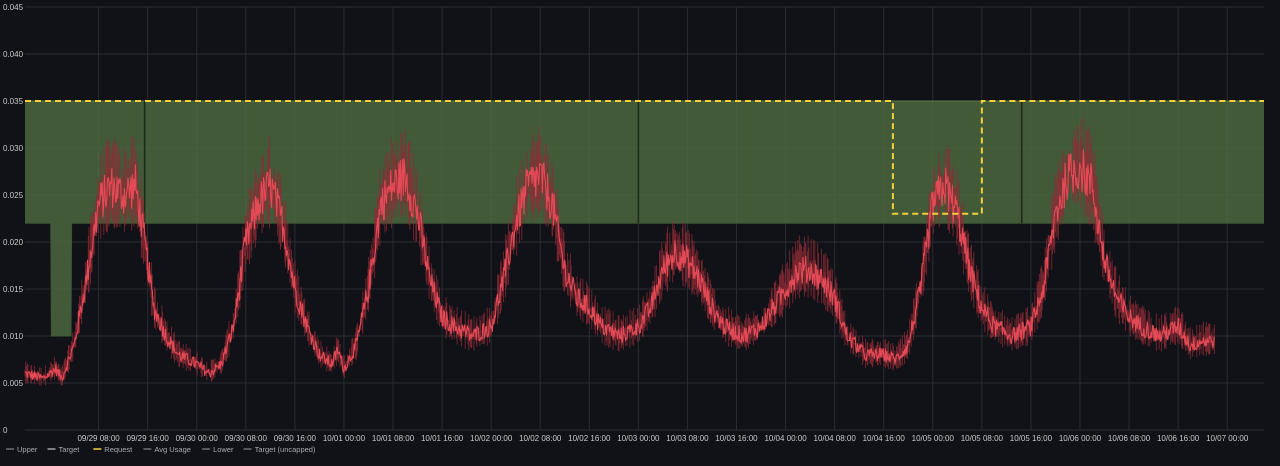 Image resolution: width=1280 pixels, height=466 pixels. Describe the element at coordinates (1227, 438) in the screenshot. I see `x-tick-label: 10/07 00:00` at that location.